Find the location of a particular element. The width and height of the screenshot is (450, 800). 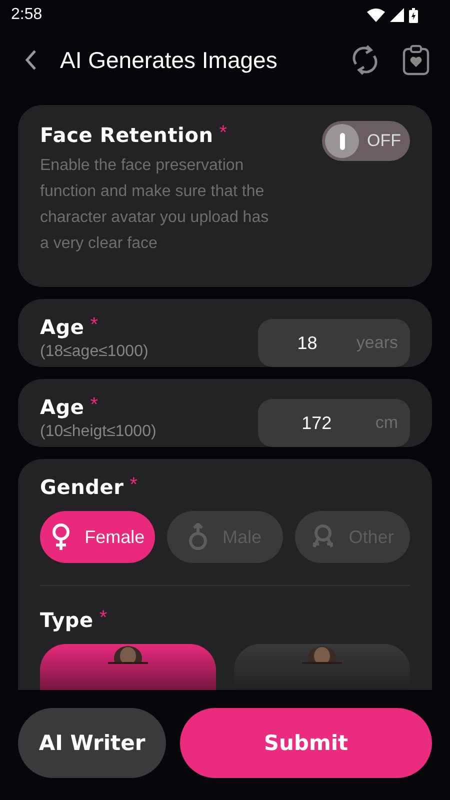

refresh-button is located at coordinates (365, 60).